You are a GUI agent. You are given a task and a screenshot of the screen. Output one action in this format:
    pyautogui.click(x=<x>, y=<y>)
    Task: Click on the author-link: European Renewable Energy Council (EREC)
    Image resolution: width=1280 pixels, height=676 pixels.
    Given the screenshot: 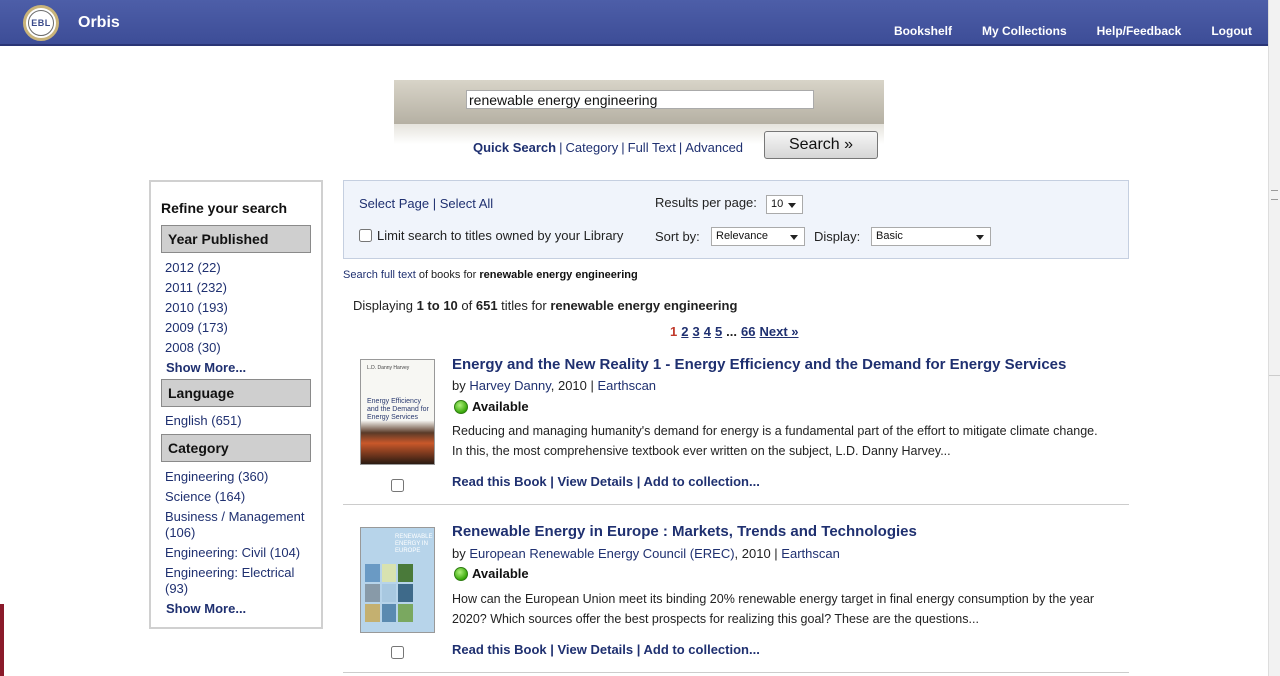 What is the action you would take?
    pyautogui.click(x=601, y=553)
    